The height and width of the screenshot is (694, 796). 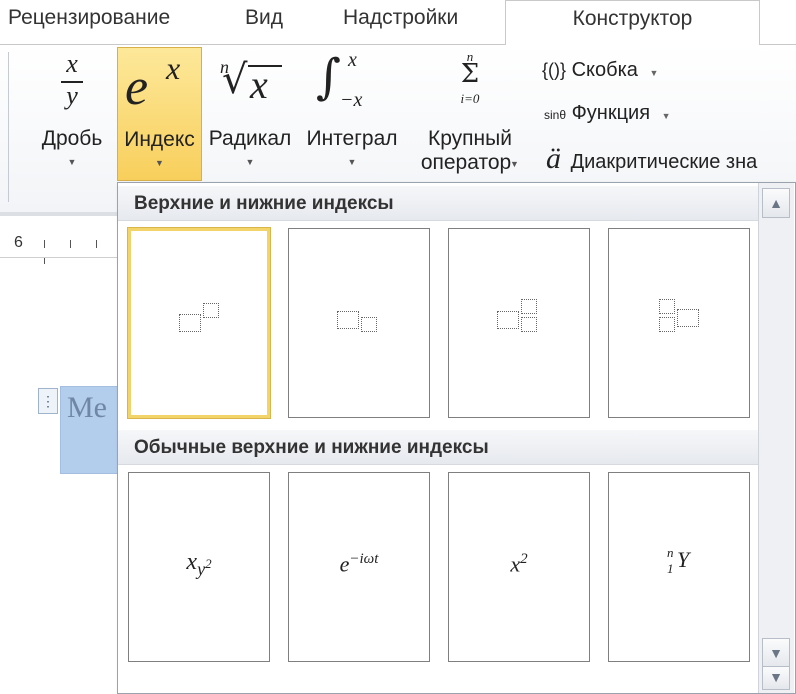 I want to click on bracket-button: {()} Скобка ▼, so click(x=600, y=70).